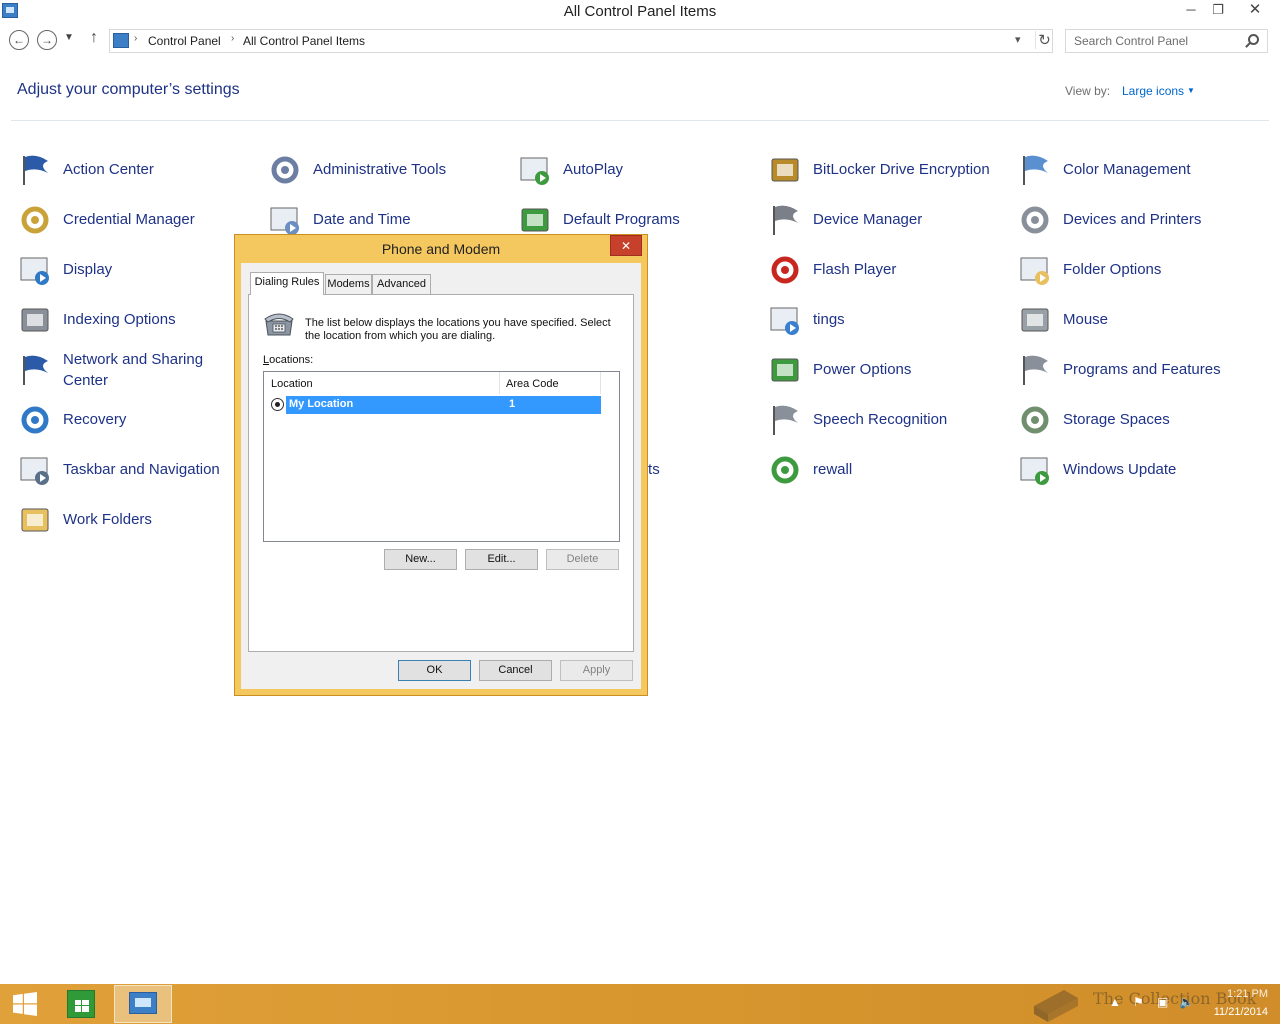 Image resolution: width=1280 pixels, height=1024 pixels. What do you see at coordinates (1140, 423) in the screenshot?
I see `control-panel-item: Storage Spaces` at bounding box center [1140, 423].